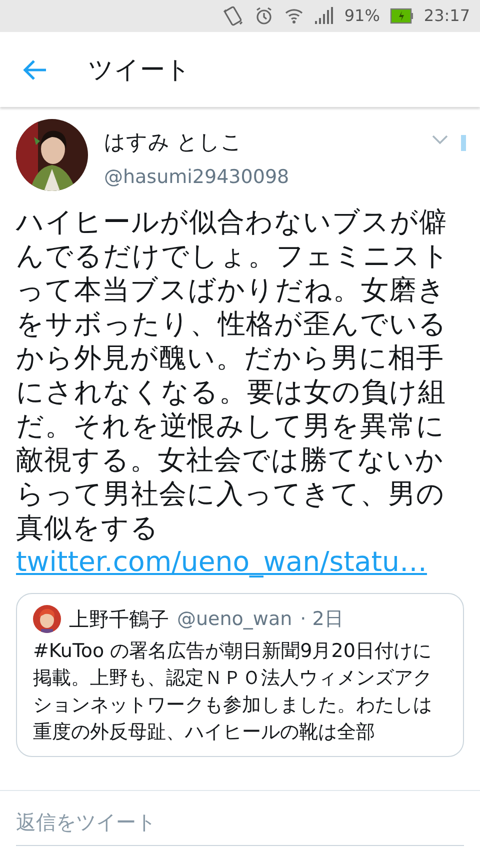 This screenshot has height=853, width=480. Describe the element at coordinates (139, 70) in the screenshot. I see `page-title: ツイート` at that location.